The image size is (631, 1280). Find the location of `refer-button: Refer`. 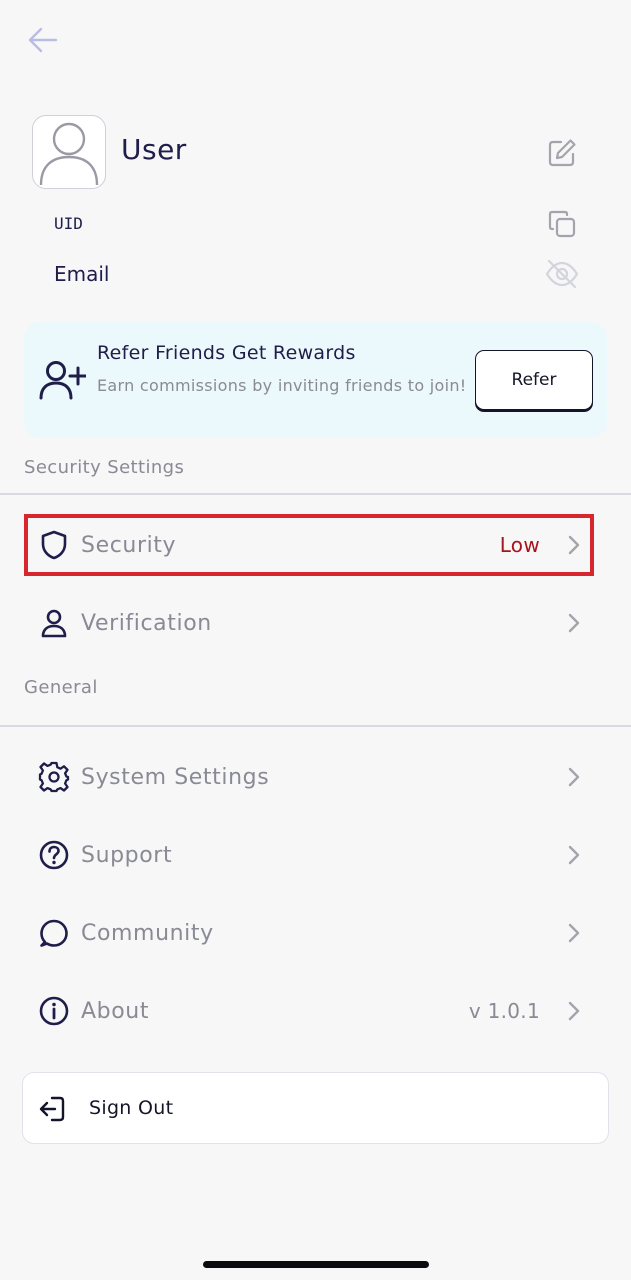

refer-button: Refer is located at coordinates (534, 380).